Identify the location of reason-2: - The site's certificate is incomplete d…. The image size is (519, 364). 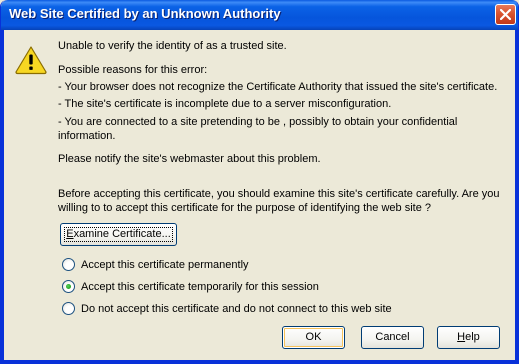
(225, 104).